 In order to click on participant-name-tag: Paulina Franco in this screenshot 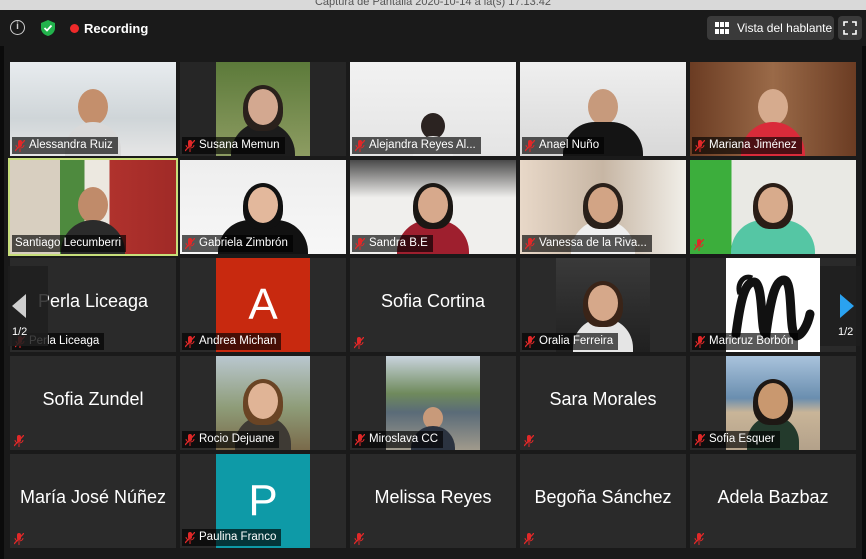, I will do `click(232, 537)`.